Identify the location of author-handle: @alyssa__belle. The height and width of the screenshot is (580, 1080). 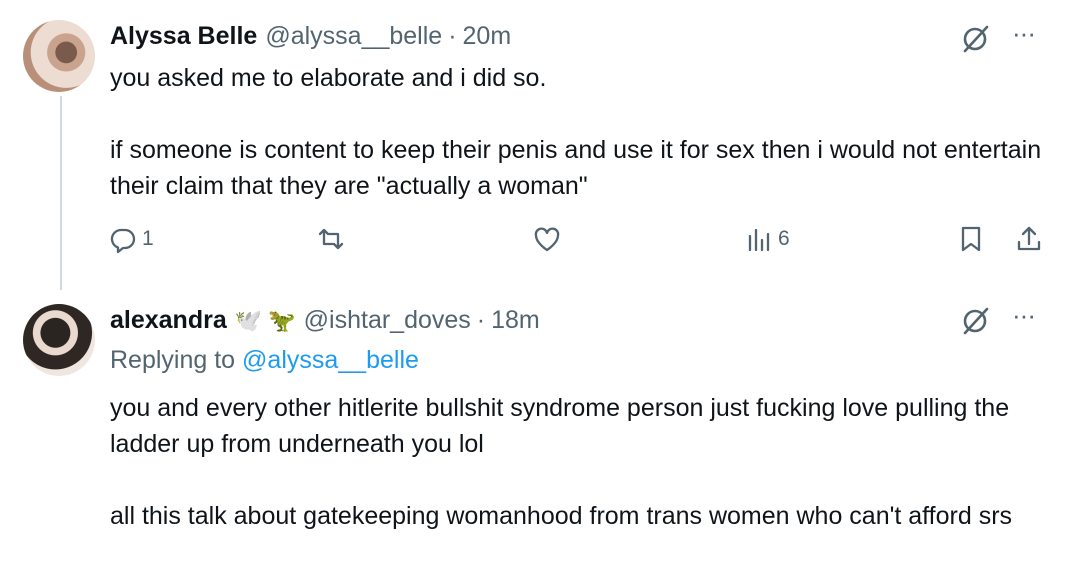
(353, 36).